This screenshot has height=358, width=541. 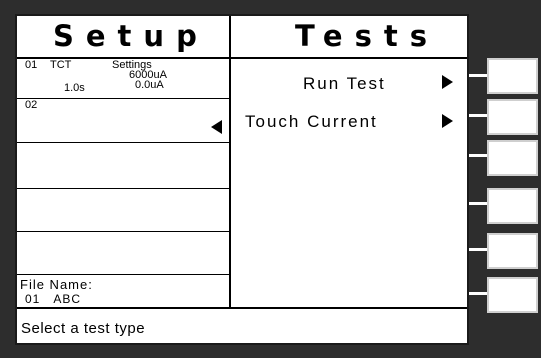 What do you see at coordinates (31, 105) in the screenshot?
I see `step-number: 02` at bounding box center [31, 105].